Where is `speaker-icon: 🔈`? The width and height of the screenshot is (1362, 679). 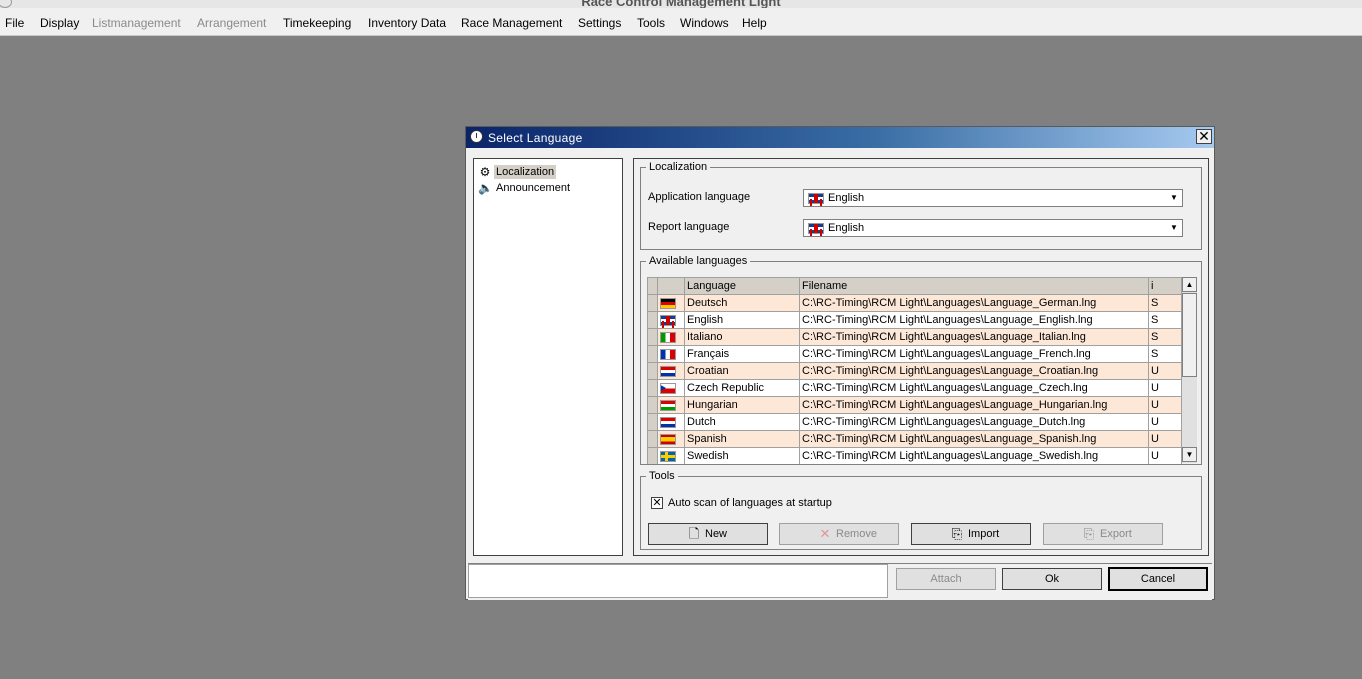 speaker-icon: 🔈 is located at coordinates (485, 188).